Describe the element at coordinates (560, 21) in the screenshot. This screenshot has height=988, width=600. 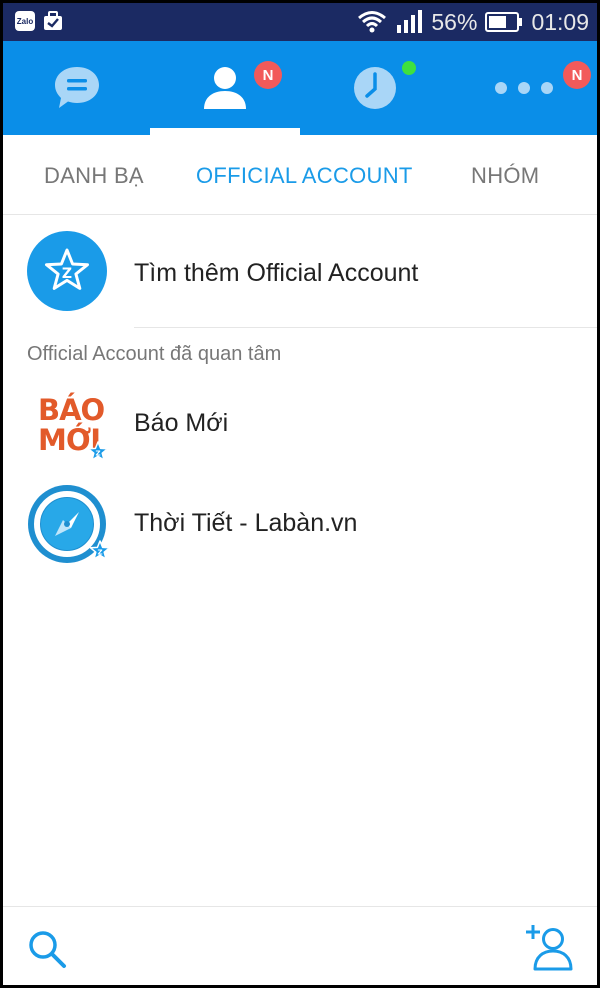
I see `clock-time: 01:09` at that location.